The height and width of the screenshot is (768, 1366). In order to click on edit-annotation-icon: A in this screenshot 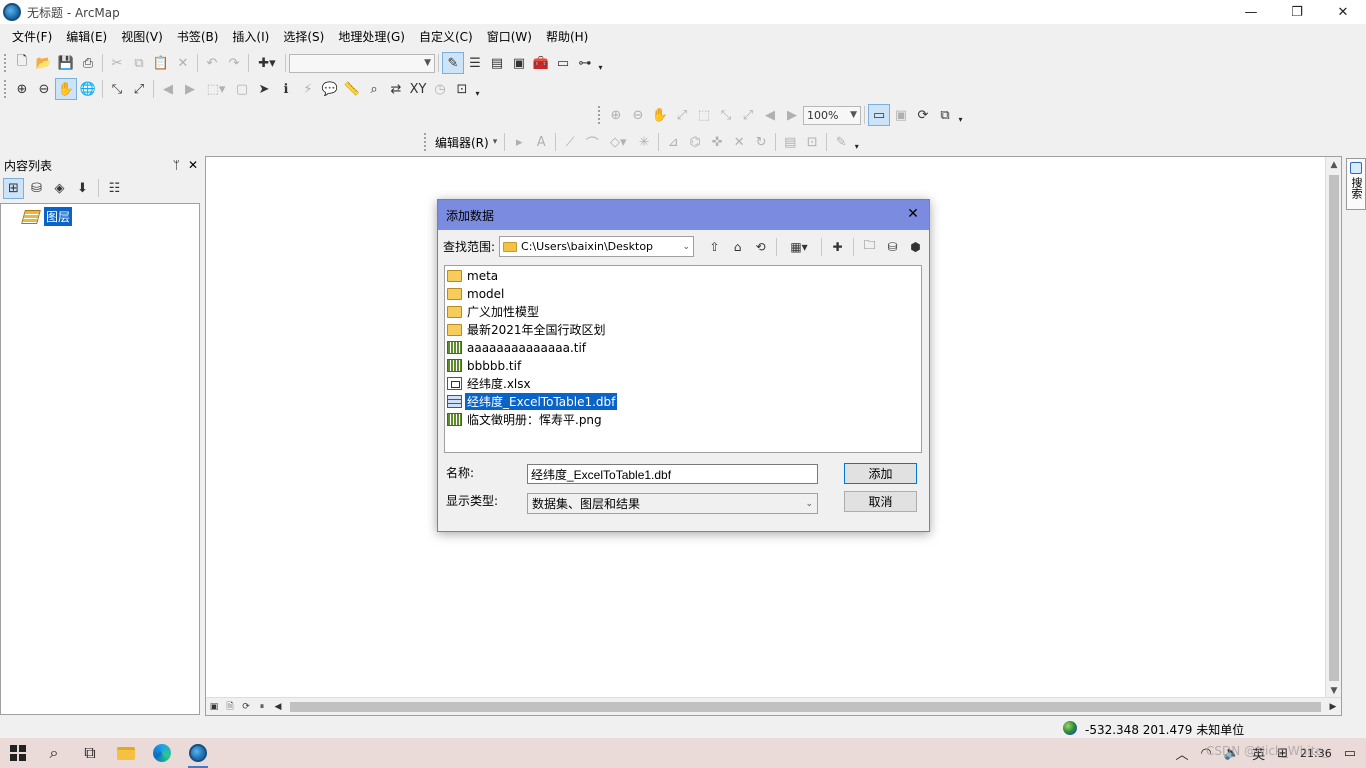, I will do `click(541, 142)`.